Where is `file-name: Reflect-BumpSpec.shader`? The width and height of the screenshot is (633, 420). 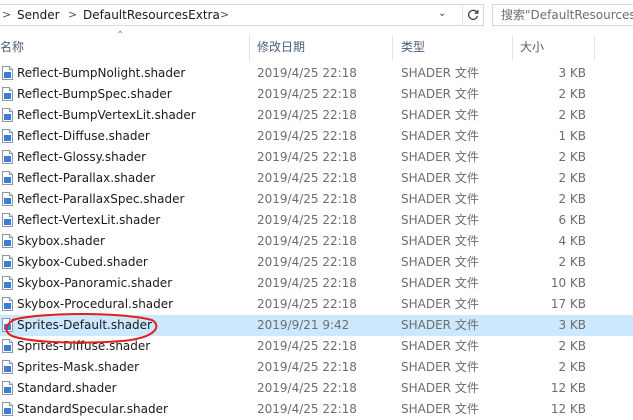
file-name: Reflect-BumpSpec.shader is located at coordinates (94, 94).